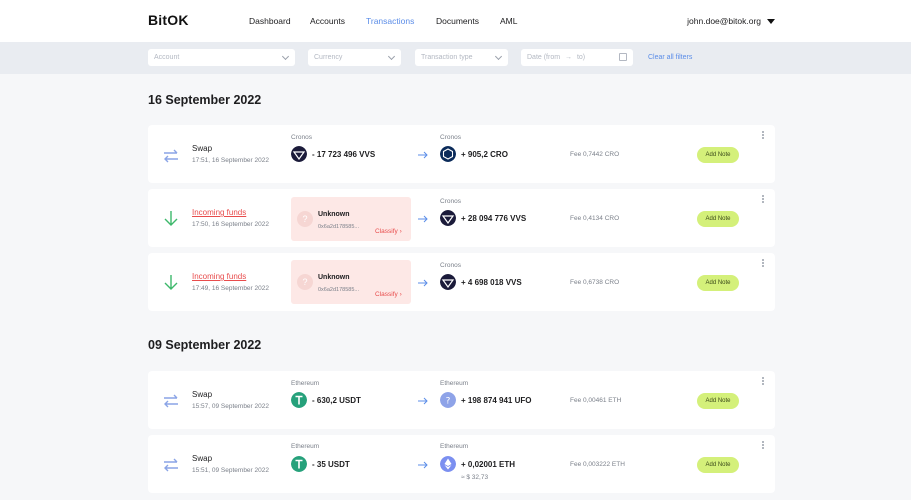 This screenshot has width=911, height=500. I want to click on bitok-logo: BitOK, so click(168, 20).